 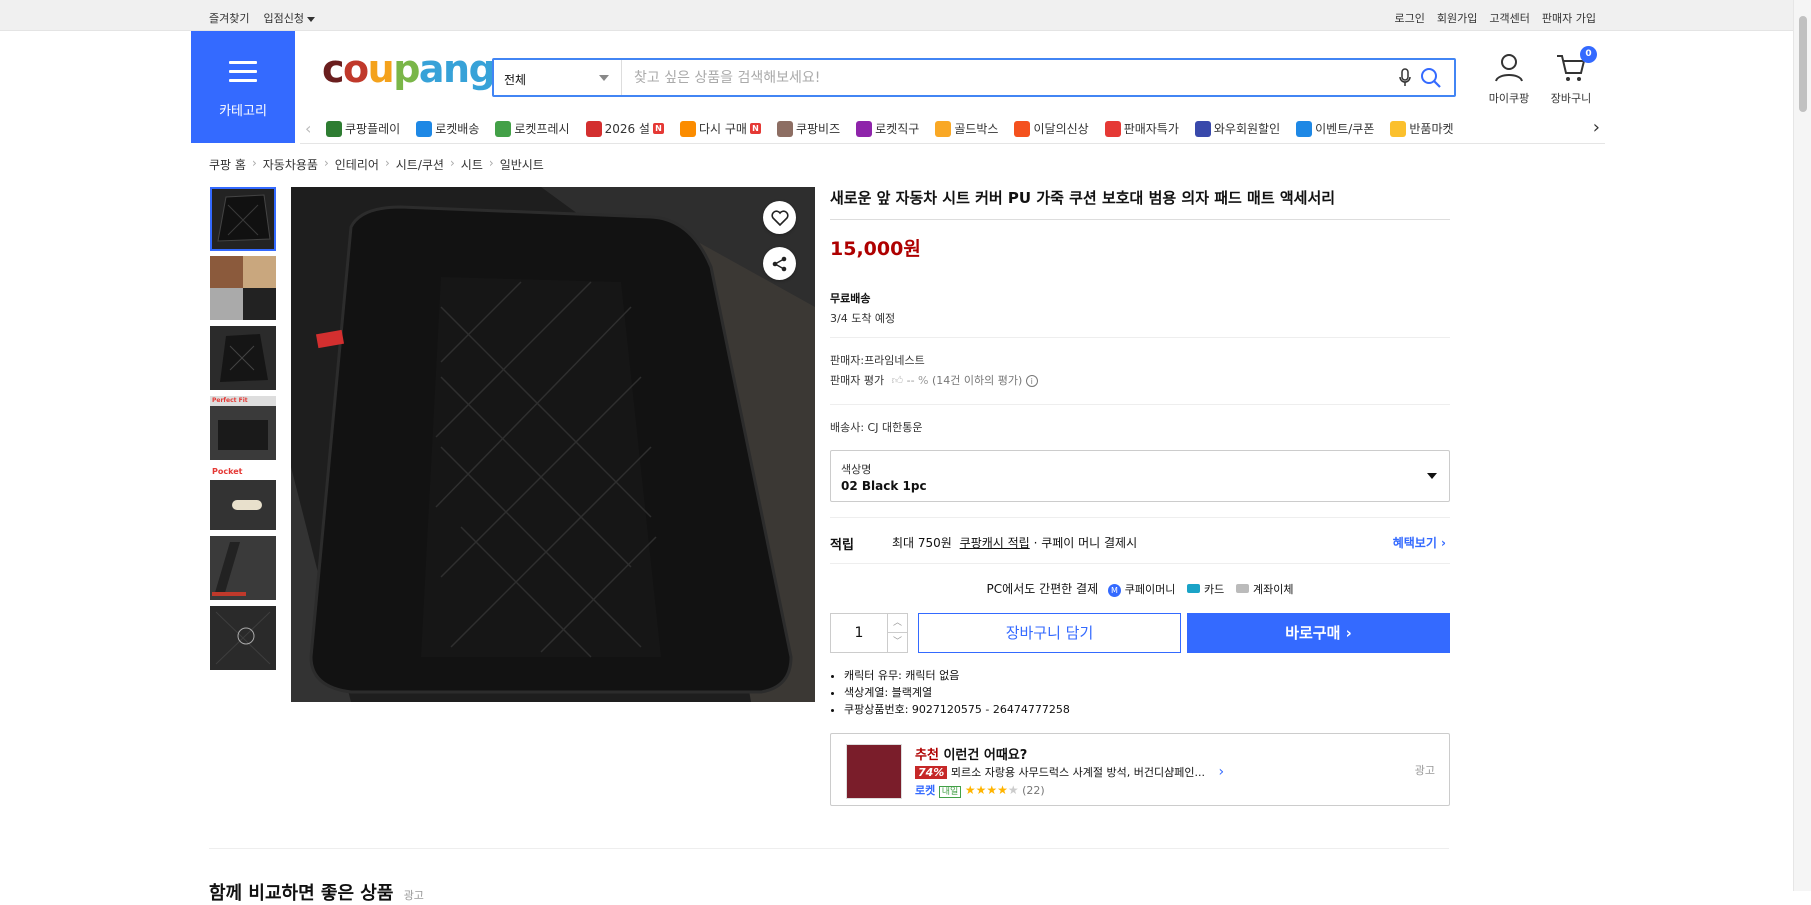 What do you see at coordinates (363, 128) in the screenshot?
I see `category-nav-item: 쿠팡플레이` at bounding box center [363, 128].